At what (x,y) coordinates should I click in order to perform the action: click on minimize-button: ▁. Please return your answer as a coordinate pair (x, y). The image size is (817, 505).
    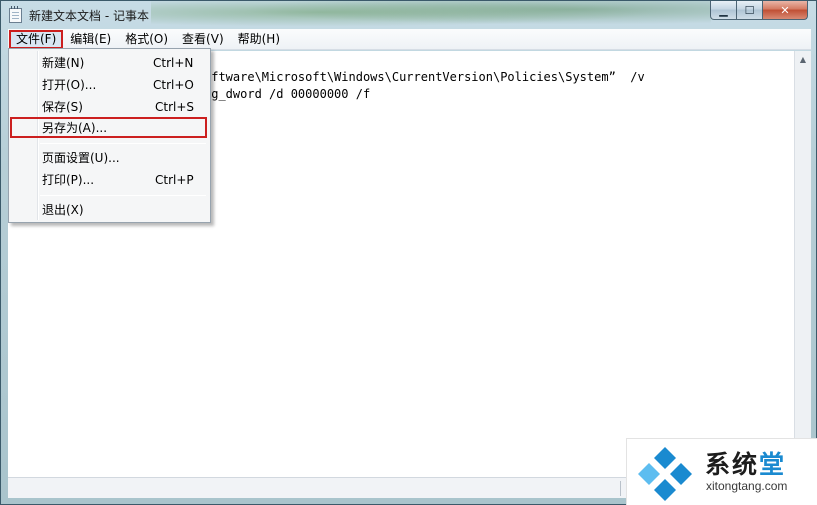
    Looking at the image, I should click on (723, 10).